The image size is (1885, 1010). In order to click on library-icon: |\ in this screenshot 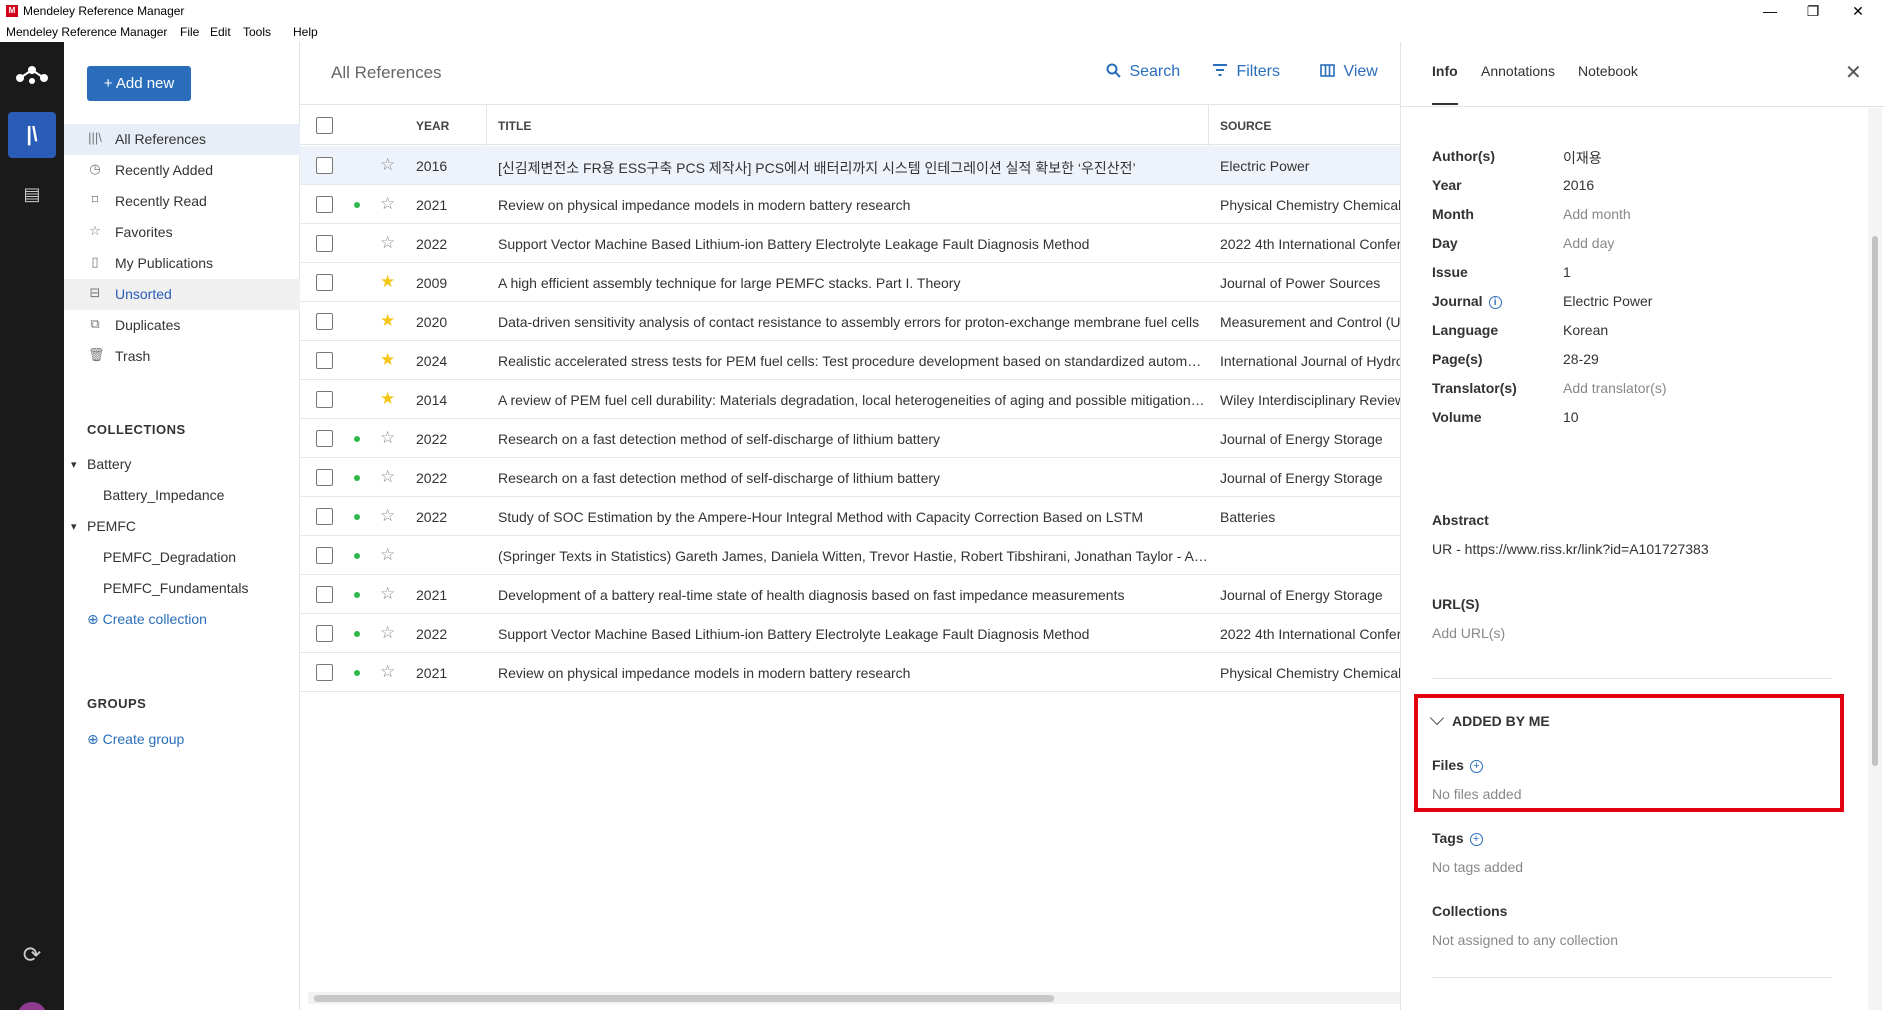, I will do `click(32, 135)`.